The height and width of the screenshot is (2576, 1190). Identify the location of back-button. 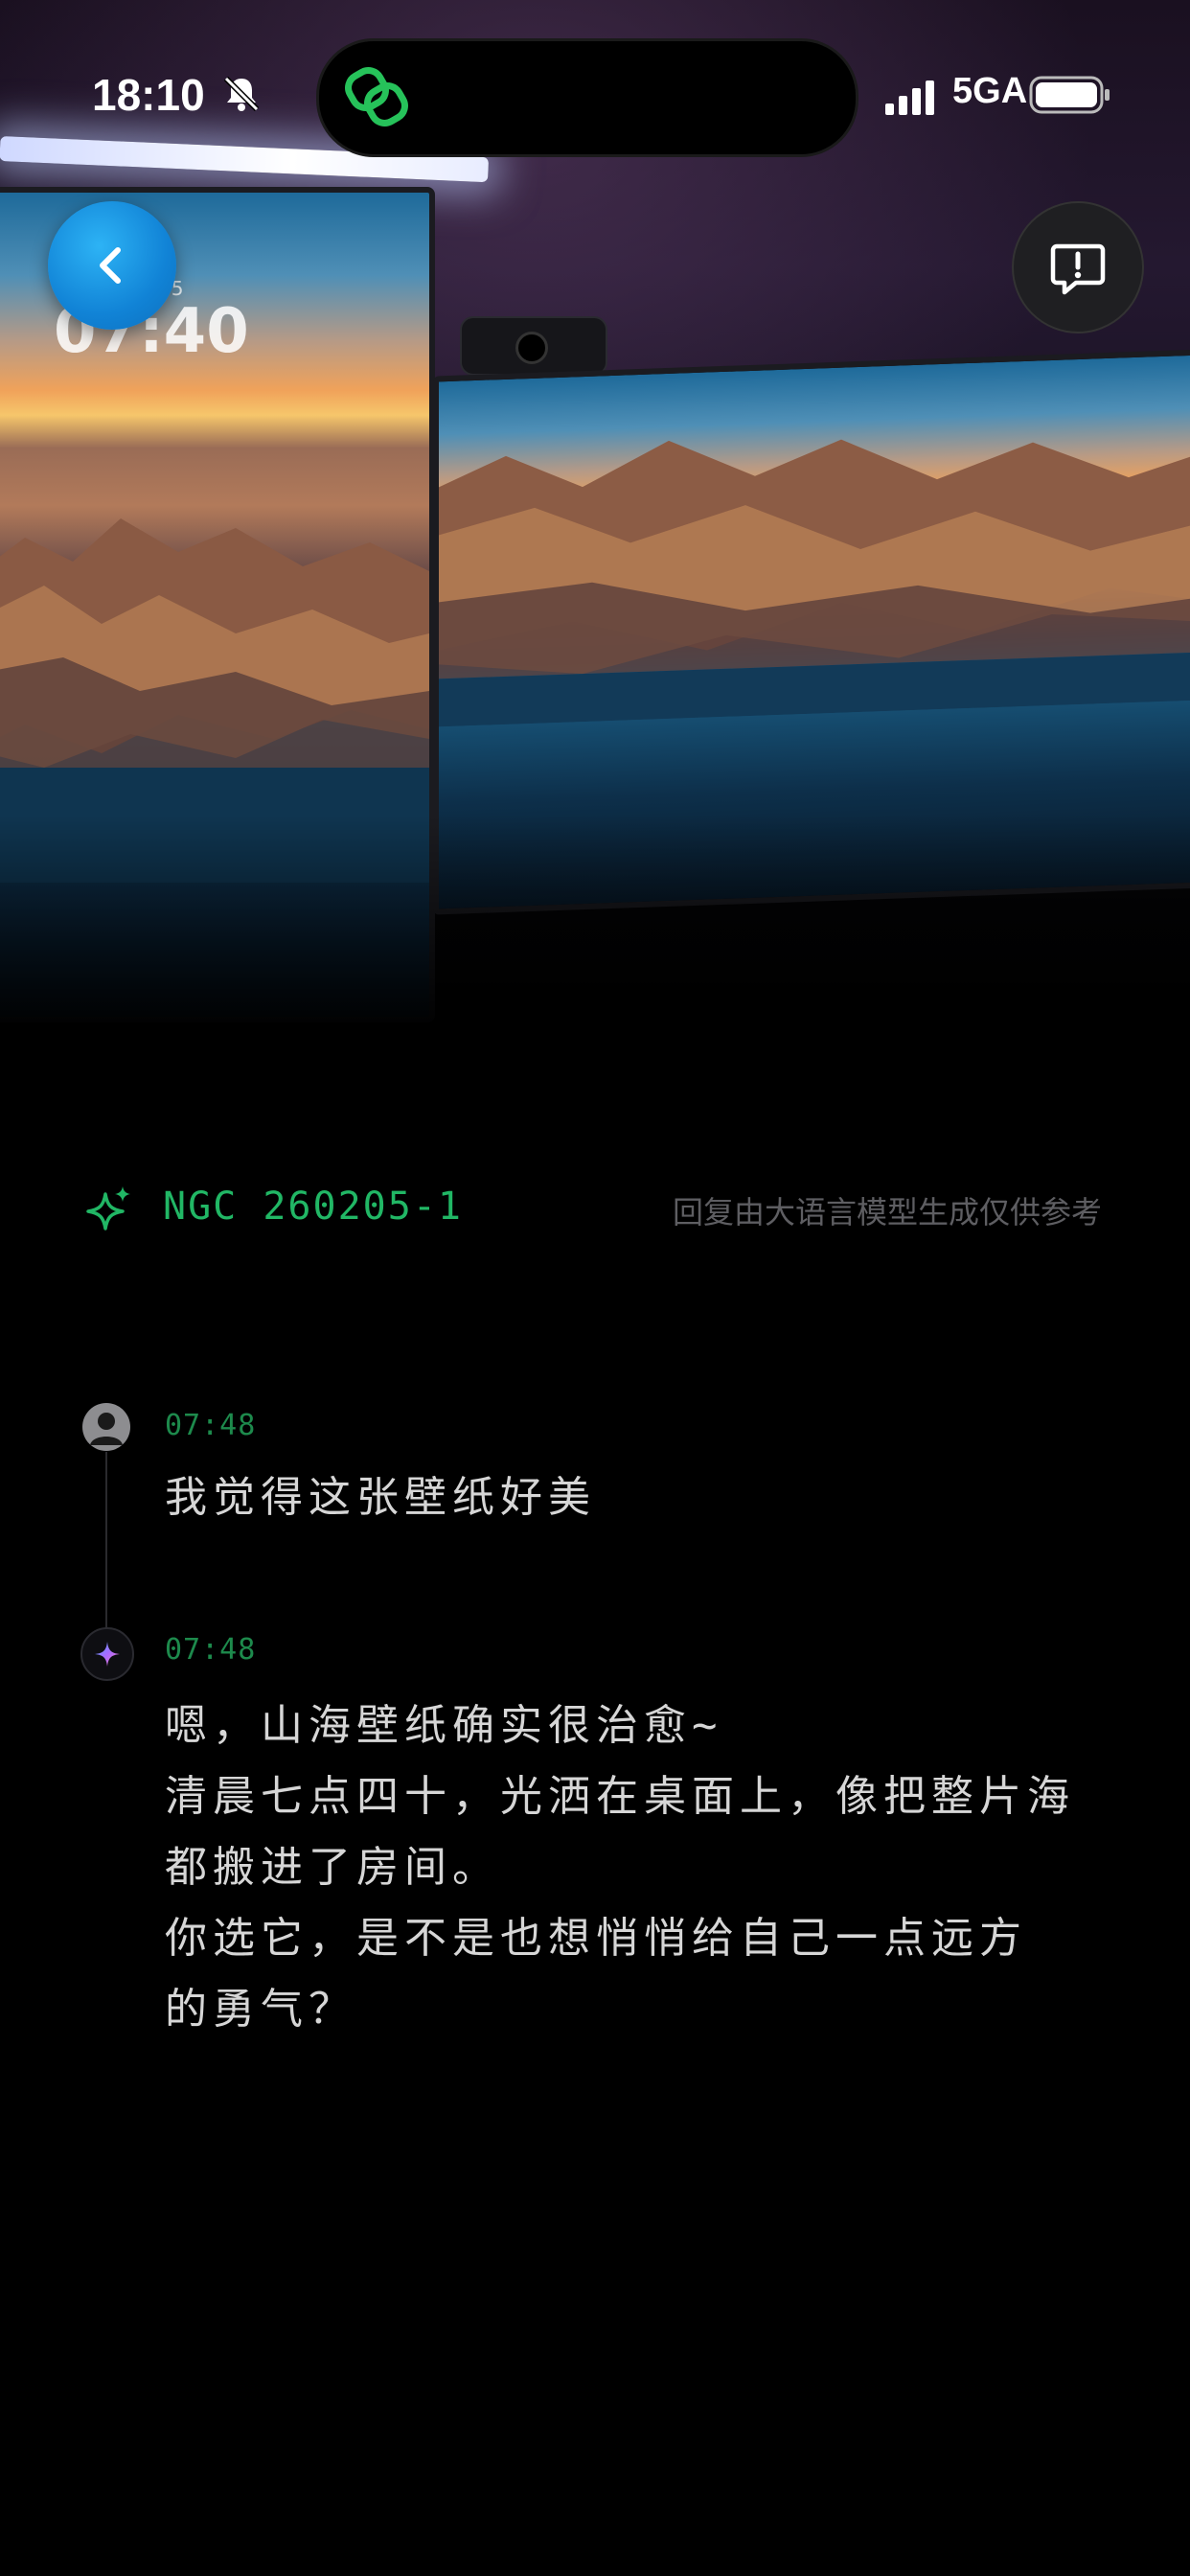
(112, 265).